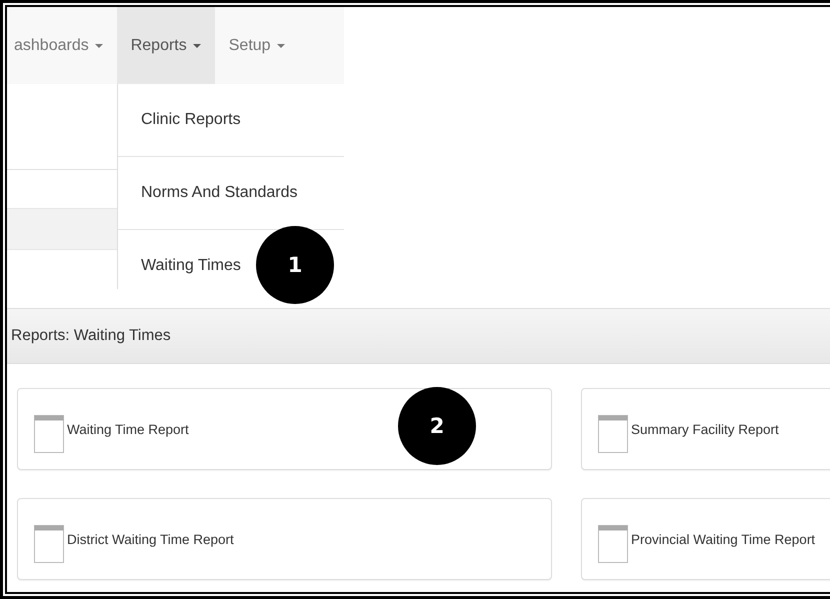 The height and width of the screenshot is (599, 830). I want to click on panel-title: Reports: Waiting Times, so click(91, 336).